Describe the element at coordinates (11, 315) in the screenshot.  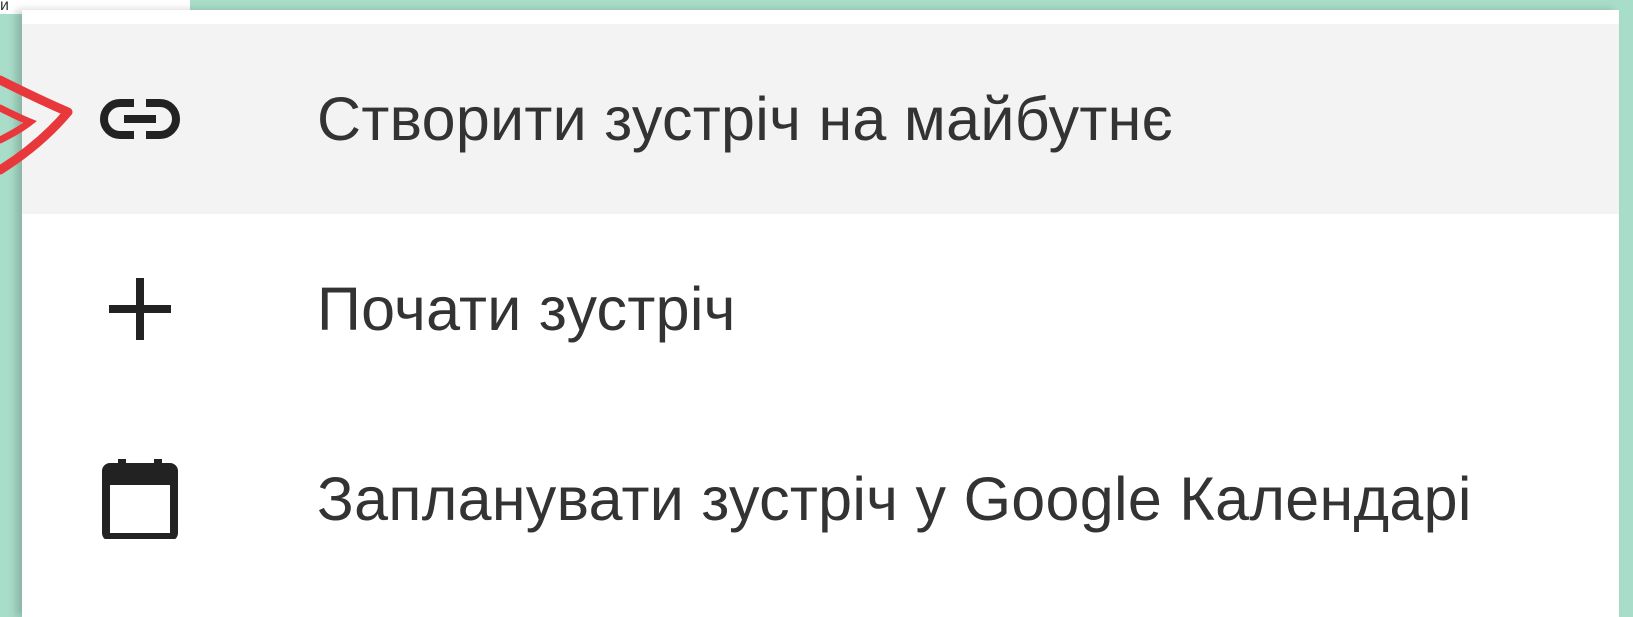
I see `frame-border-left` at that location.